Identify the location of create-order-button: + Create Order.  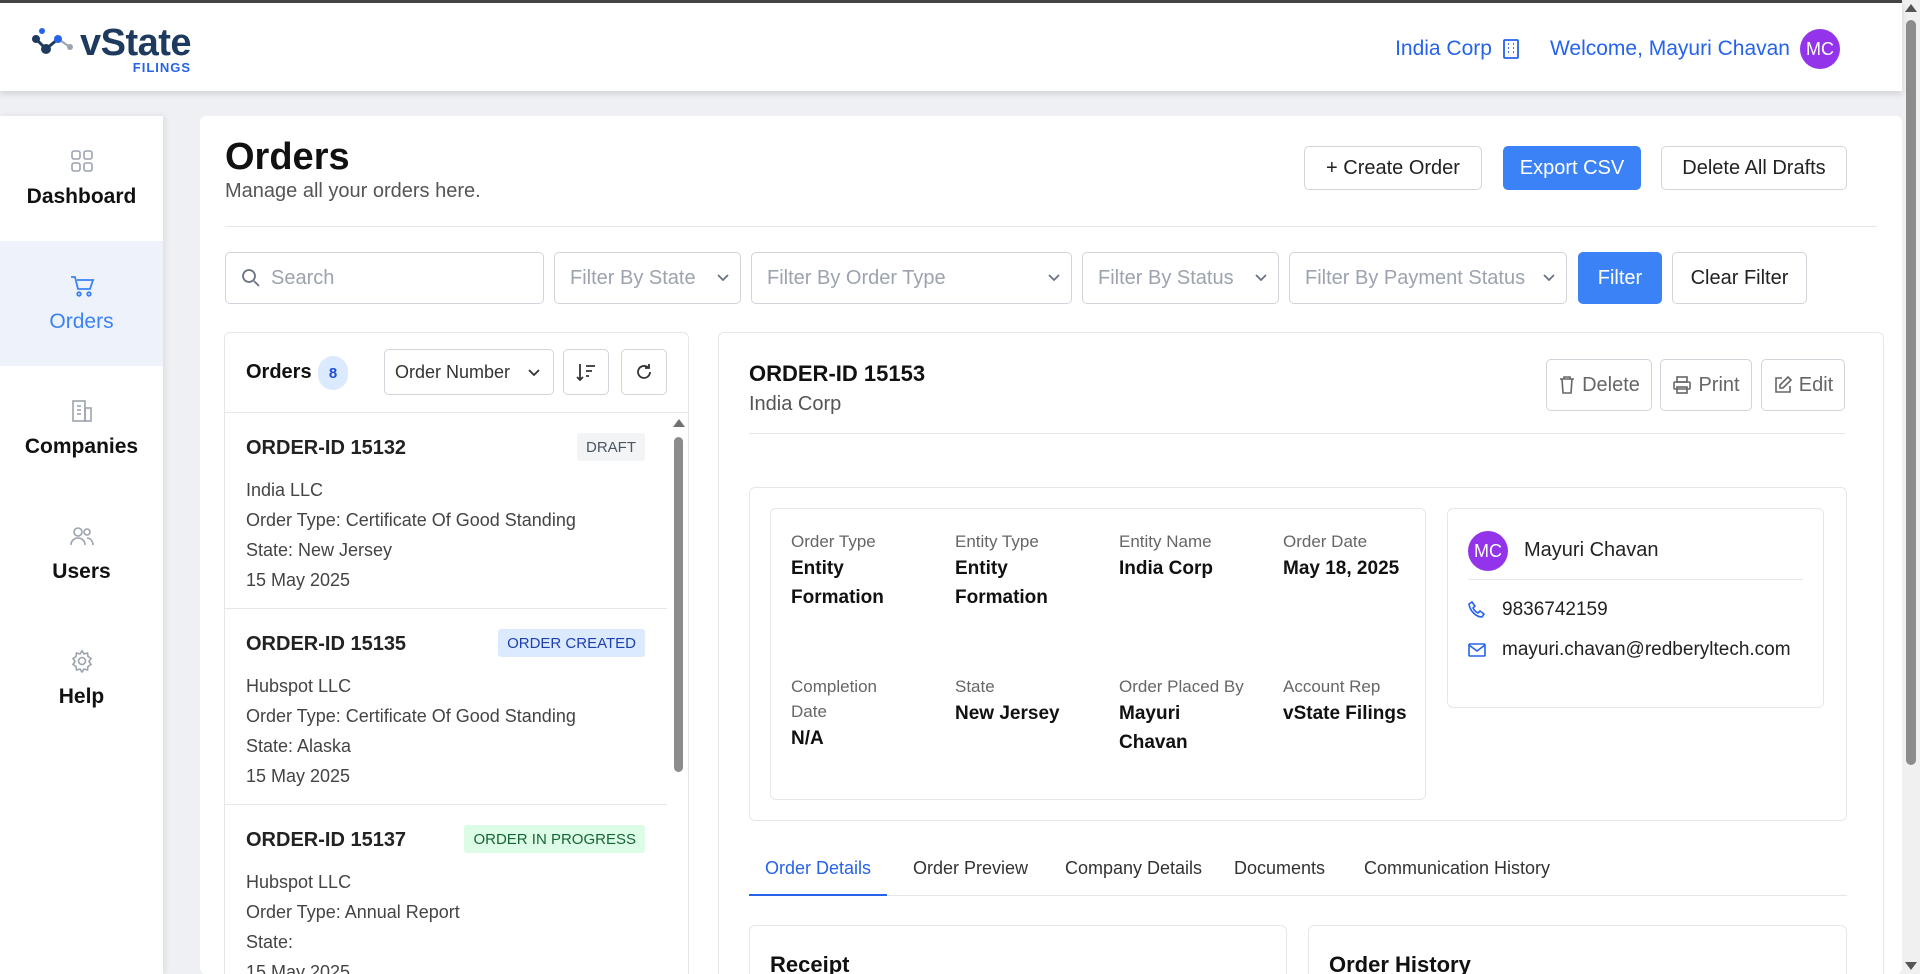
(1393, 168).